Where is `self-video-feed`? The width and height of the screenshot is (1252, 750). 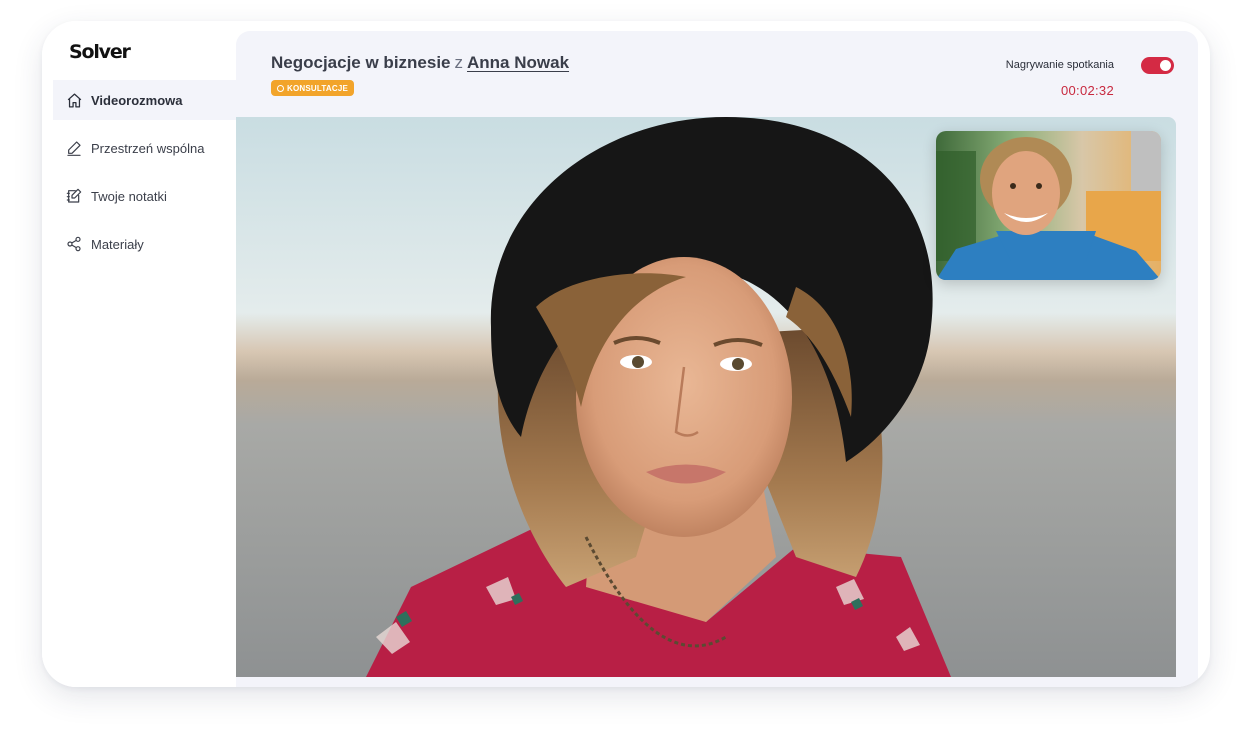 self-video-feed is located at coordinates (1048, 205).